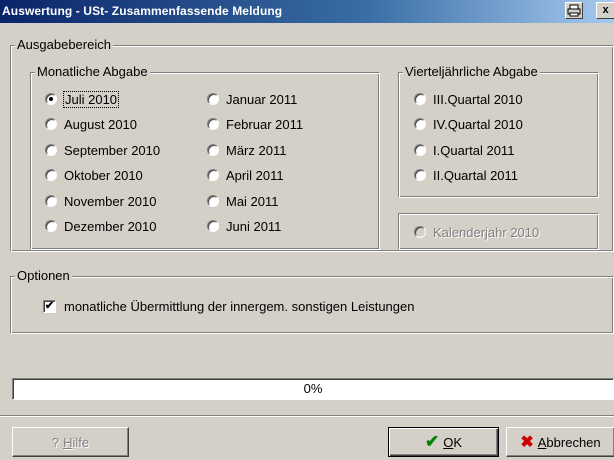 This screenshot has width=614, height=460. I want to click on radio-label: I.Quartal 2011, so click(474, 150).